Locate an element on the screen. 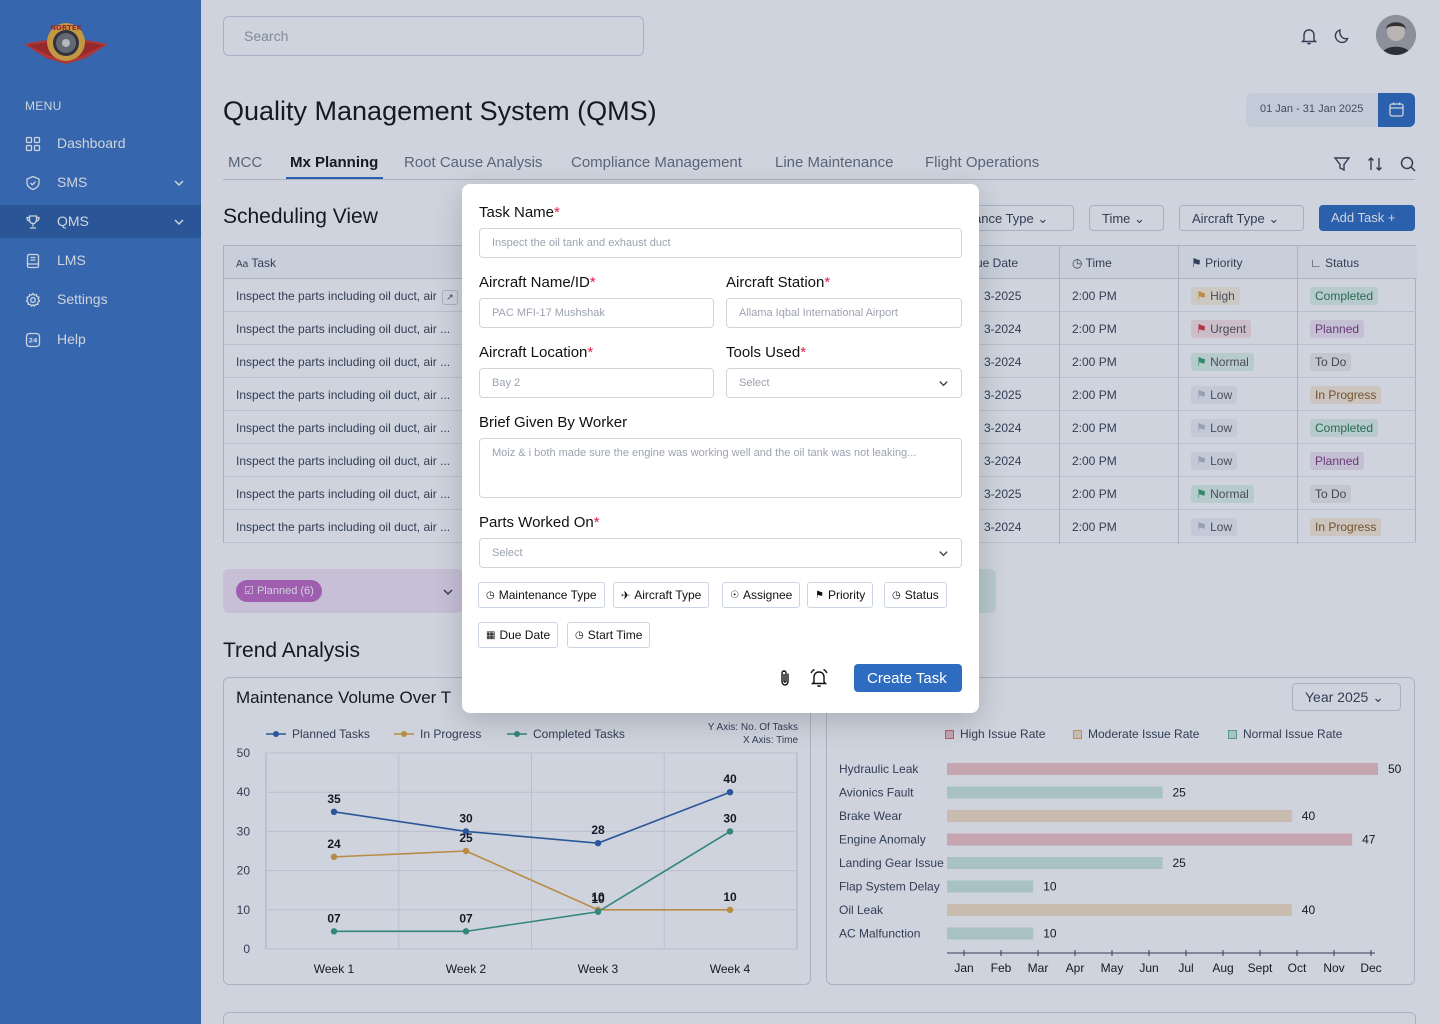 Image resolution: width=1440 pixels, height=1024 pixels. create-task-button: Create Task is located at coordinates (908, 678).